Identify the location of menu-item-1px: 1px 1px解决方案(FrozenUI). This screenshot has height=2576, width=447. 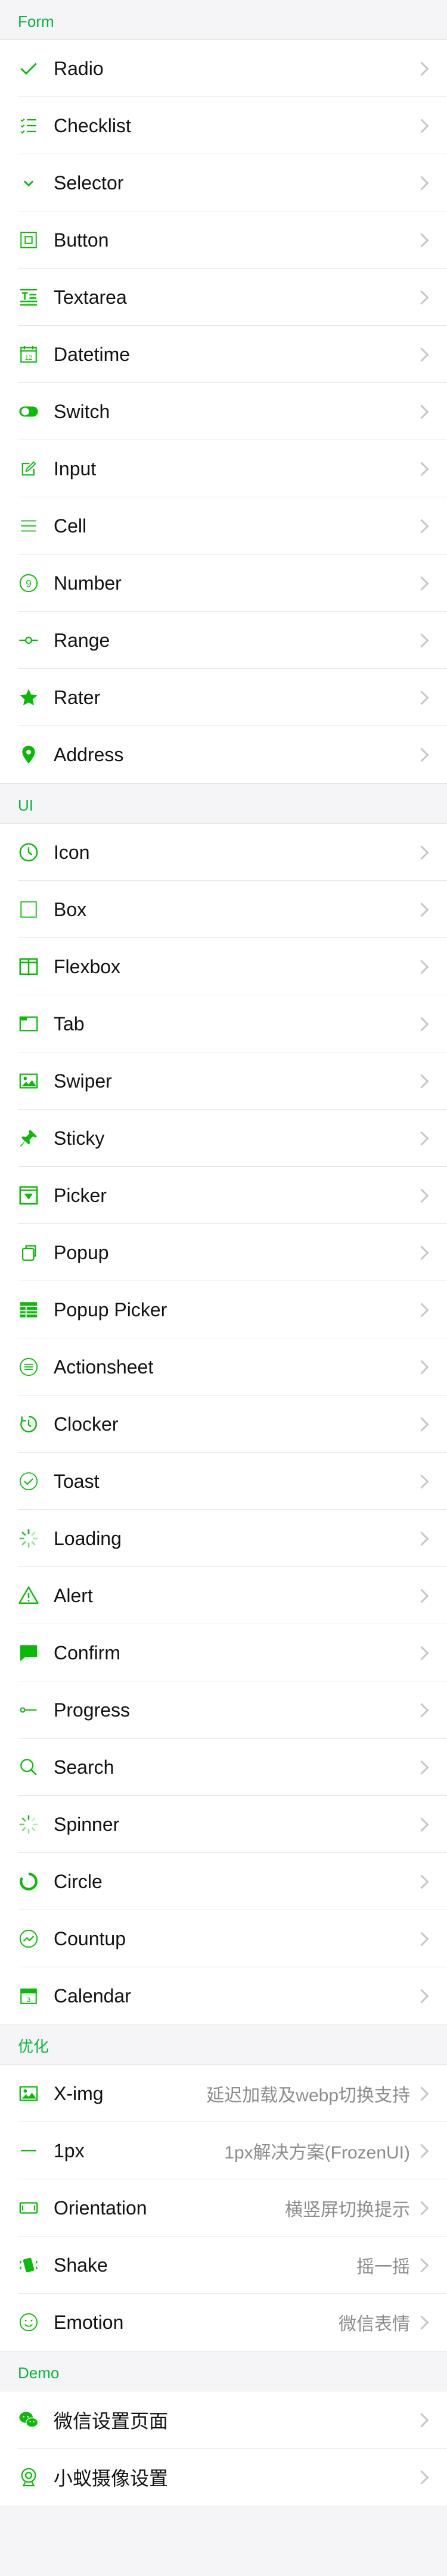
(223, 2150).